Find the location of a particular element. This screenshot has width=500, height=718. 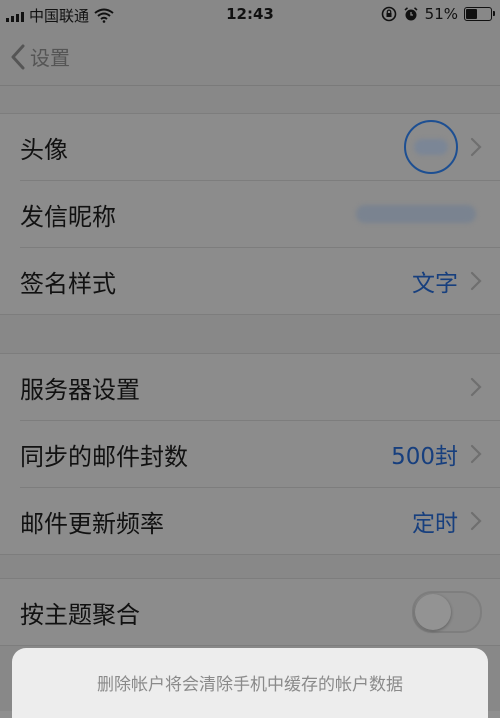

toggle-knob is located at coordinates (433, 612).